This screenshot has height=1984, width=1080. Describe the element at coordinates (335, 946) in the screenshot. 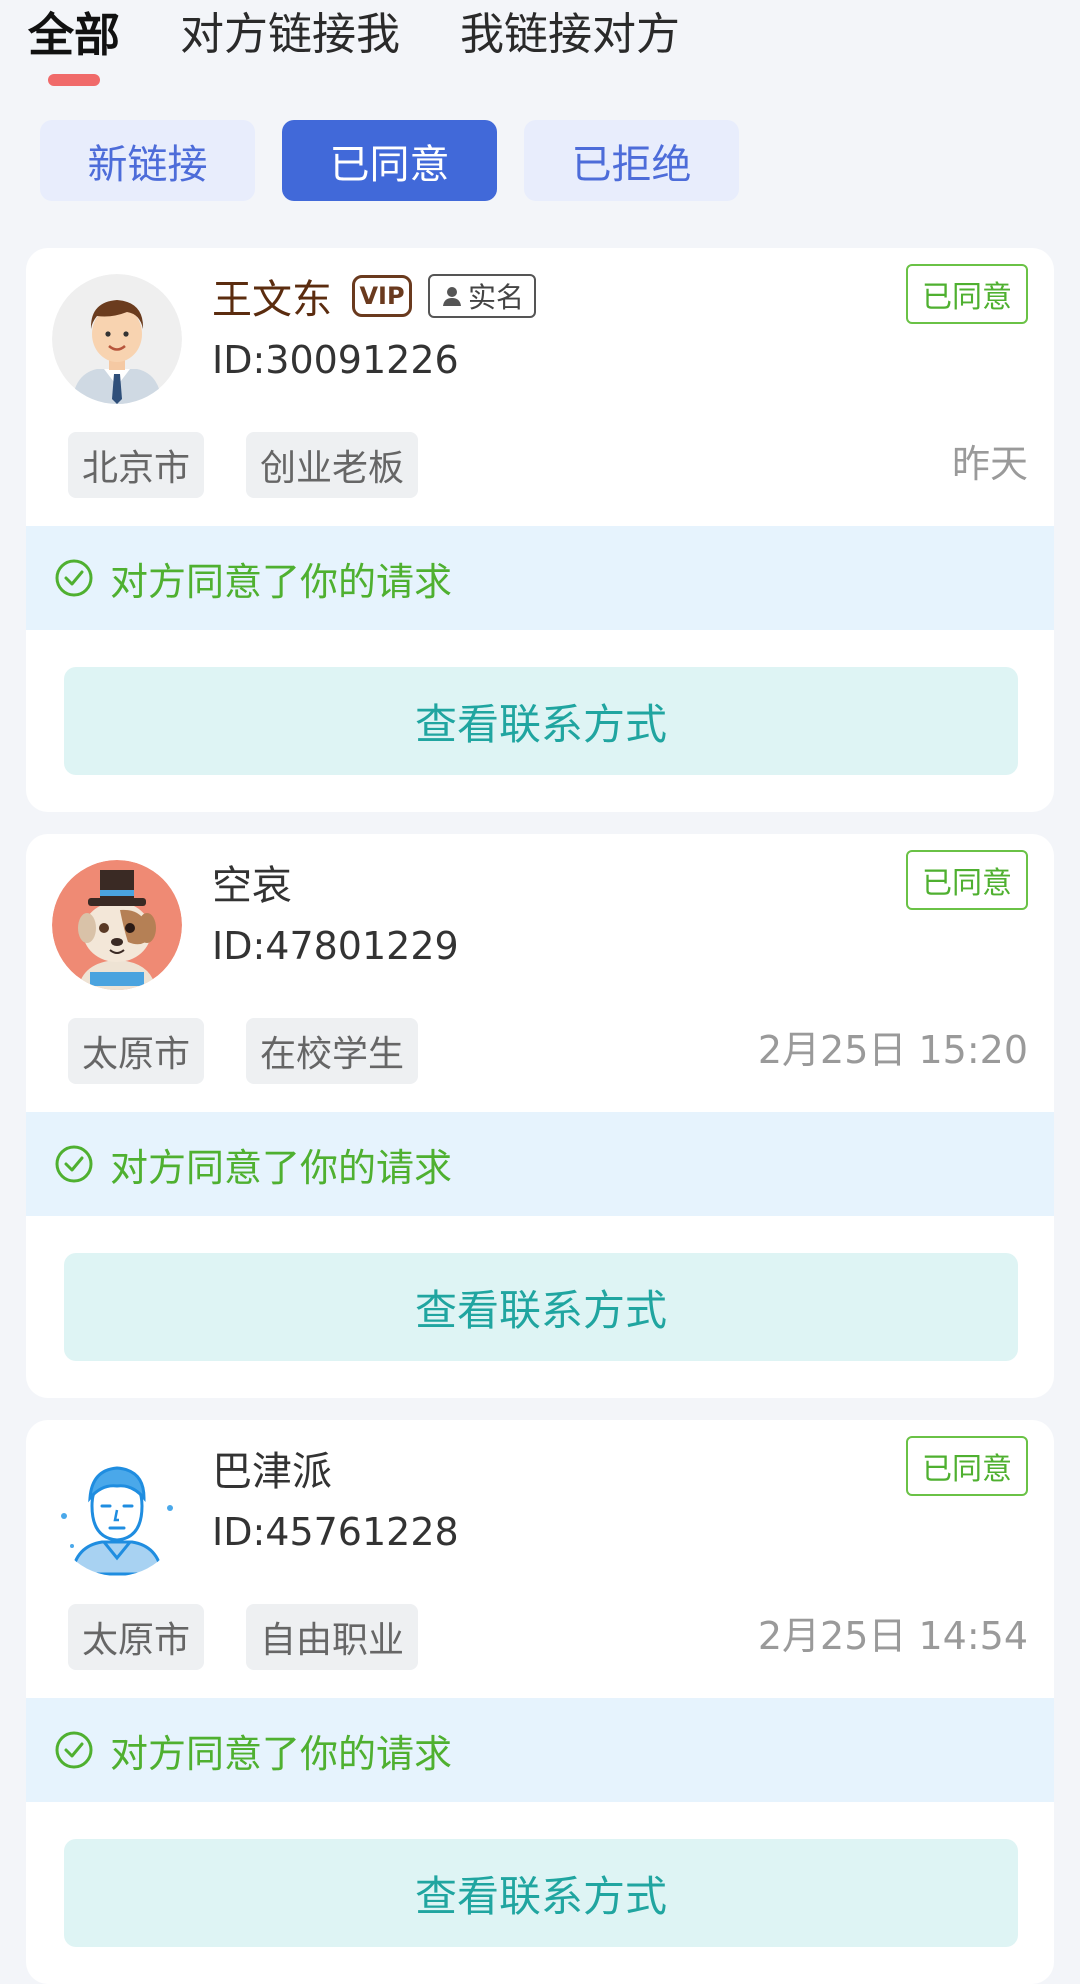

I see `user-id: ID:47801229` at that location.